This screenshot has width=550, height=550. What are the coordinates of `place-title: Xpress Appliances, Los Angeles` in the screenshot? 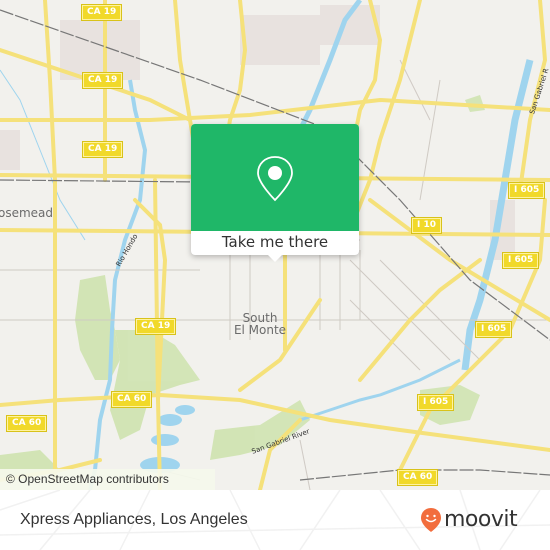 It's located at (134, 519).